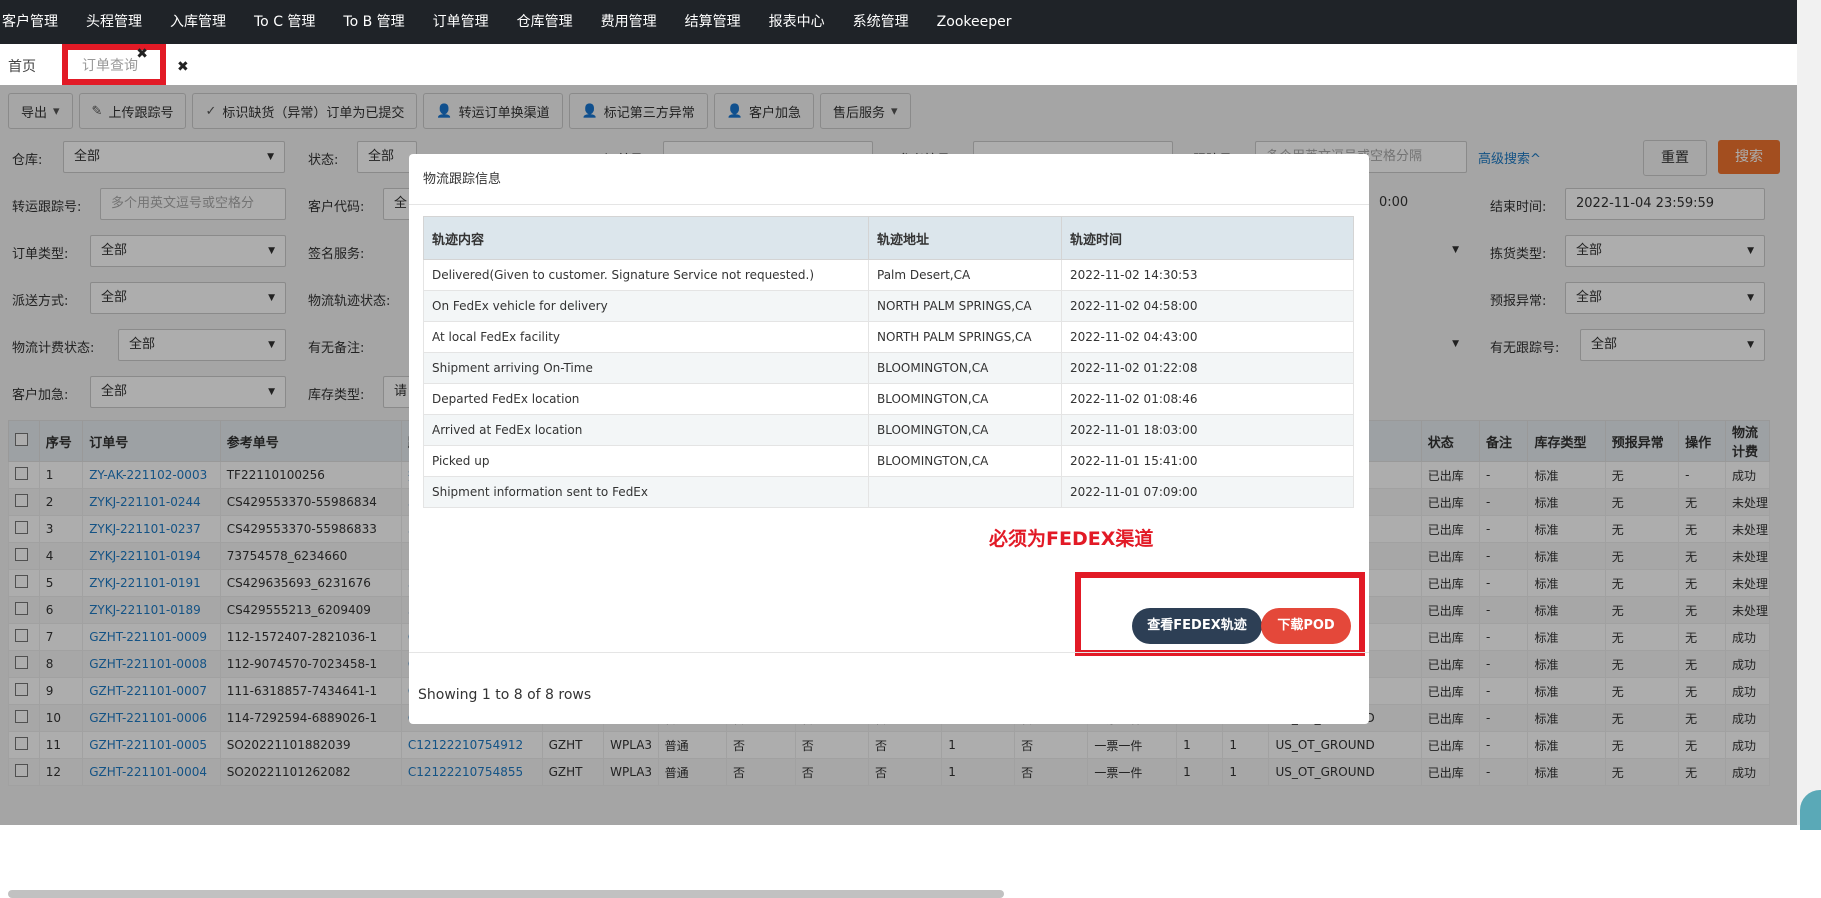 The height and width of the screenshot is (898, 1821). I want to click on tab-order-query: 订单查询 ✖, so click(114, 64).